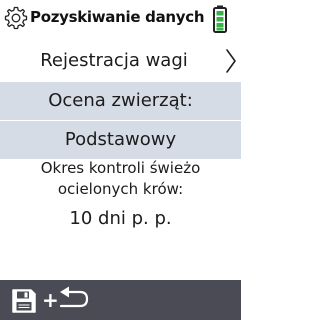 This screenshot has width=320, height=320. I want to click on chevron-right-icon, so click(231, 61).